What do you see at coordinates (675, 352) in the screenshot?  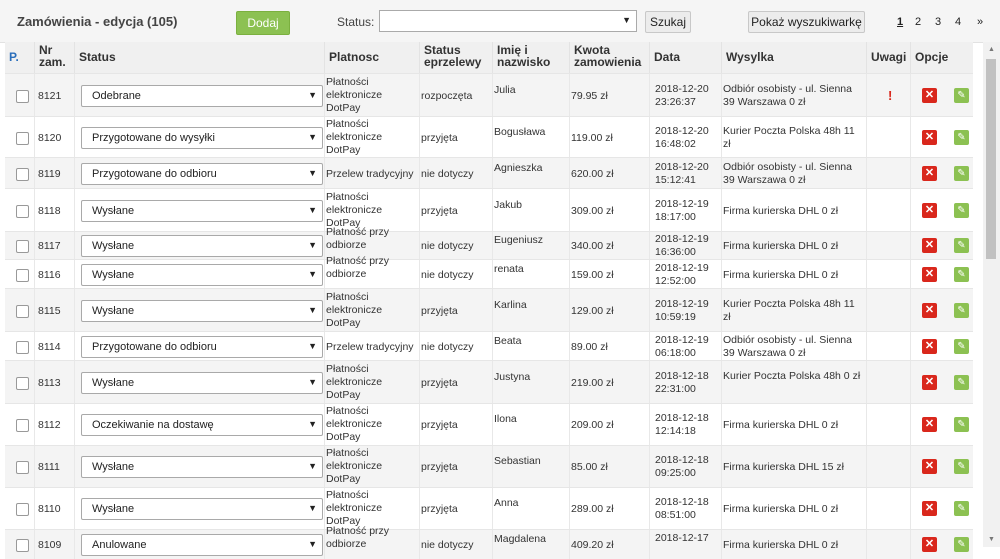 I see `order-time: 06:18:00` at bounding box center [675, 352].